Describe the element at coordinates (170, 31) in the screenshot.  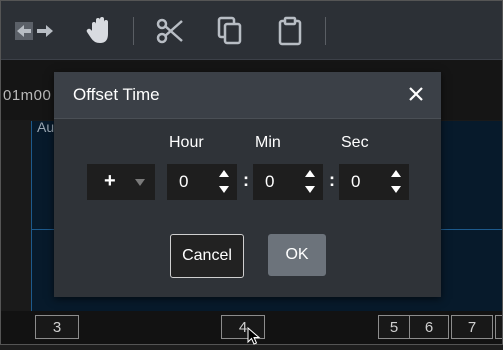
I see `scissors-icon` at that location.